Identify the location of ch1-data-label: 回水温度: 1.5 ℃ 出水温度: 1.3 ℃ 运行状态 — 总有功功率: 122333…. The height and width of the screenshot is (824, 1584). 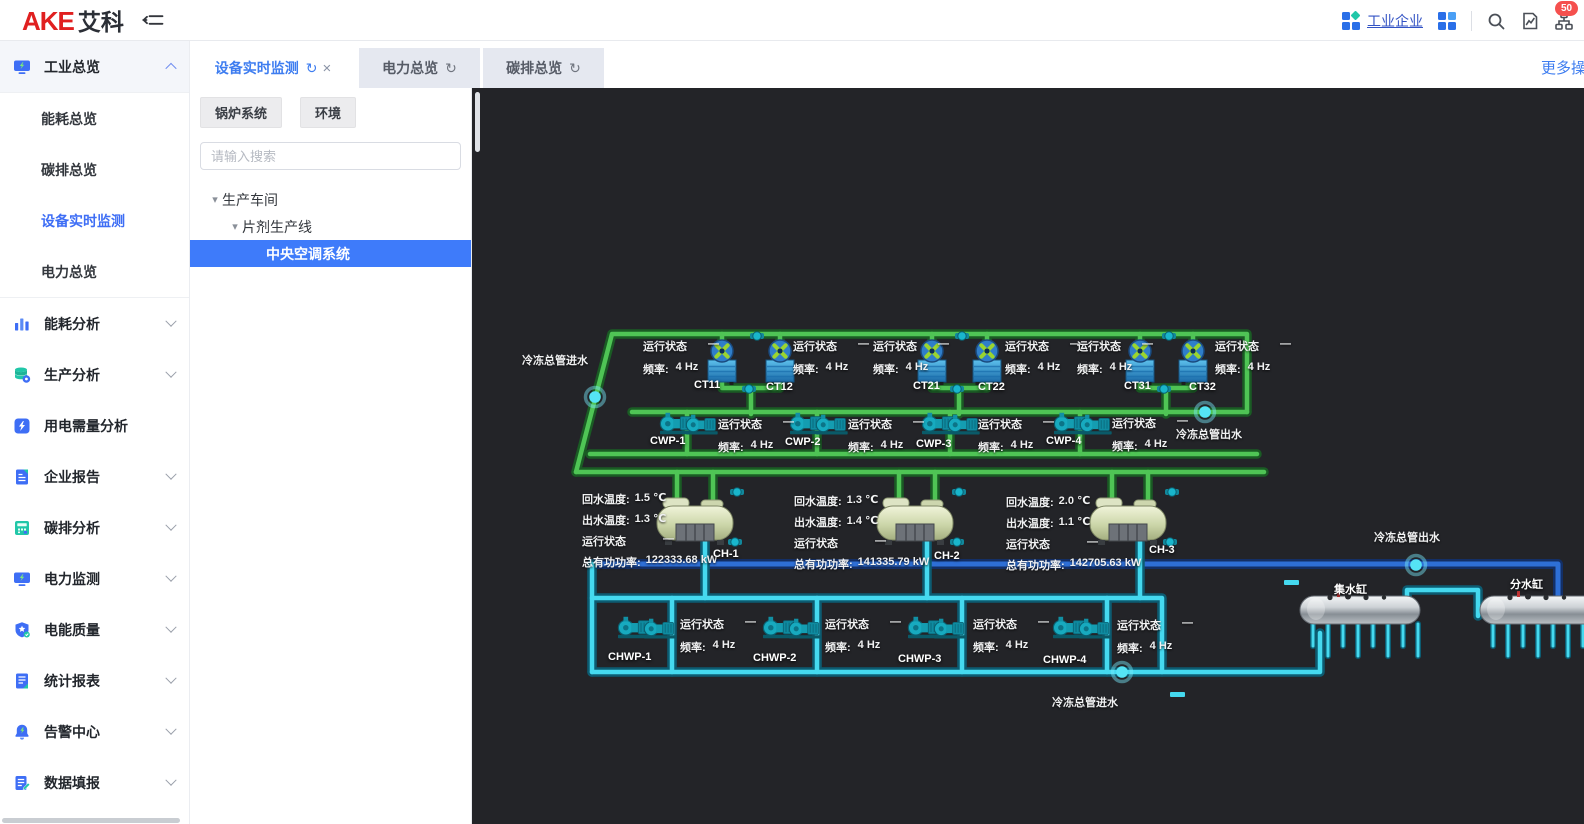
(650, 530).